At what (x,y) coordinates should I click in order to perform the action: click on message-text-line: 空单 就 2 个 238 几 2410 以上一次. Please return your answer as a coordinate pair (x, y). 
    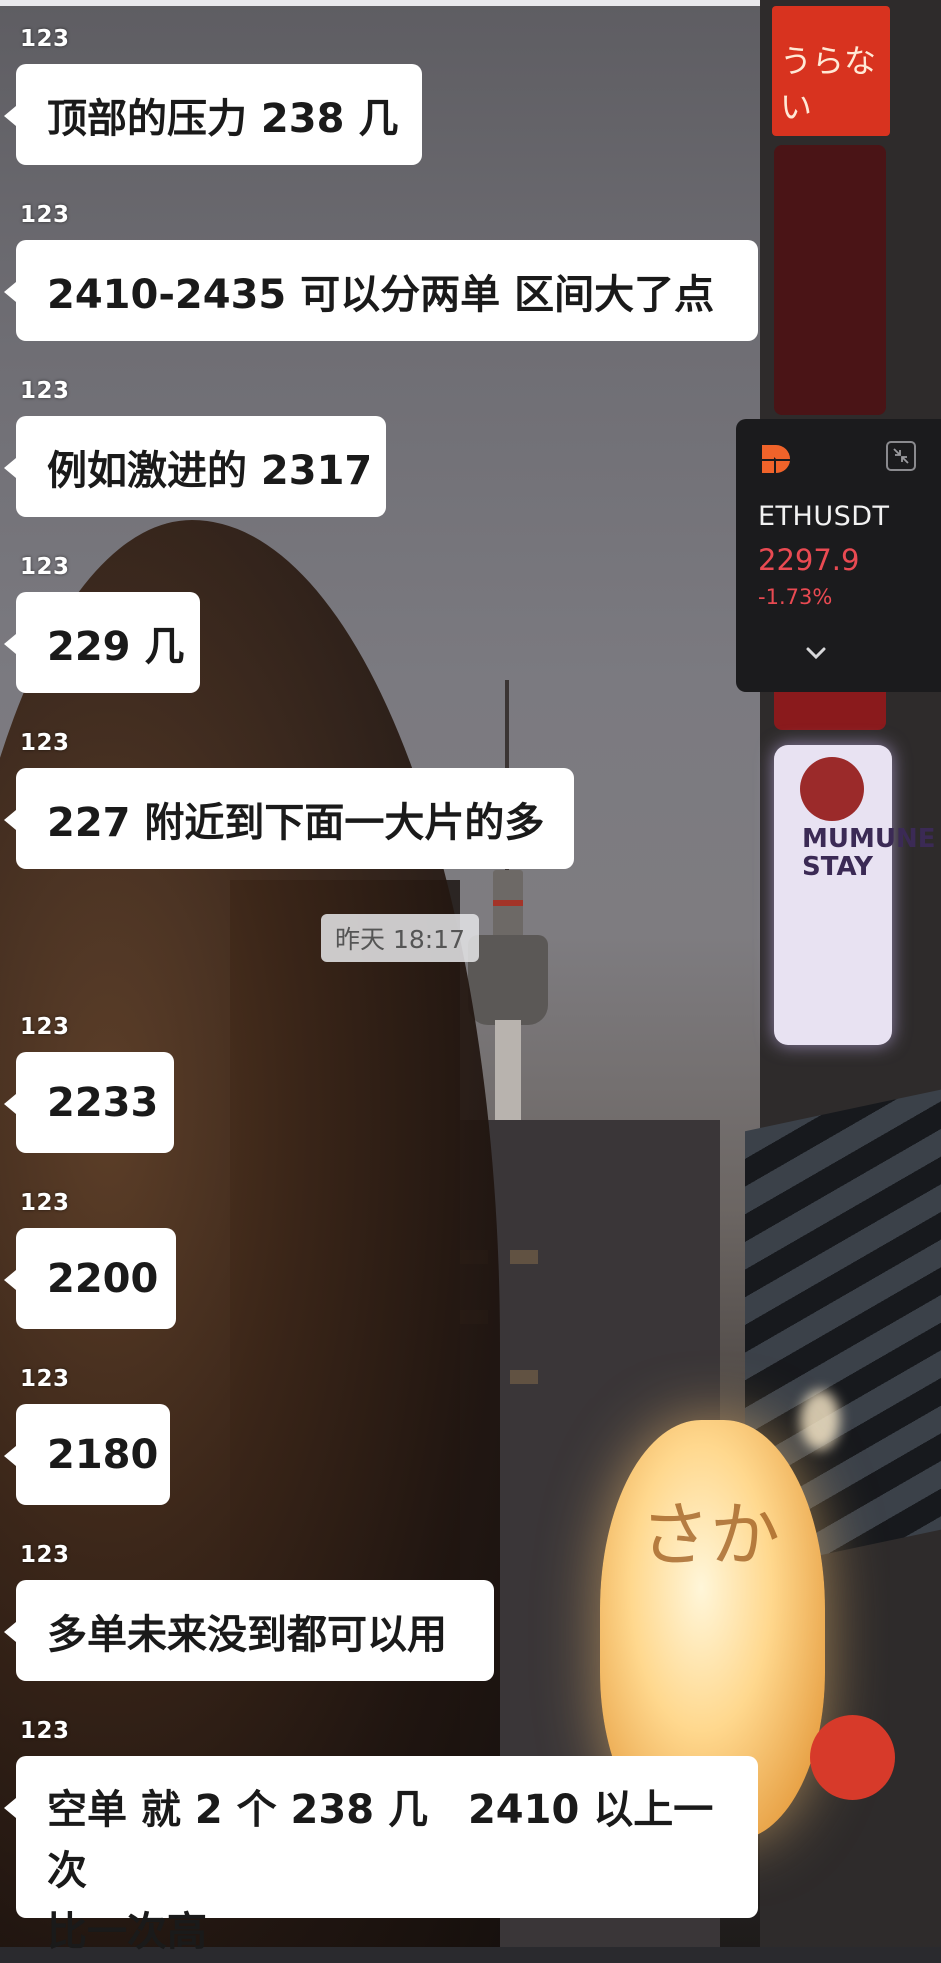
    Looking at the image, I should click on (380, 1840).